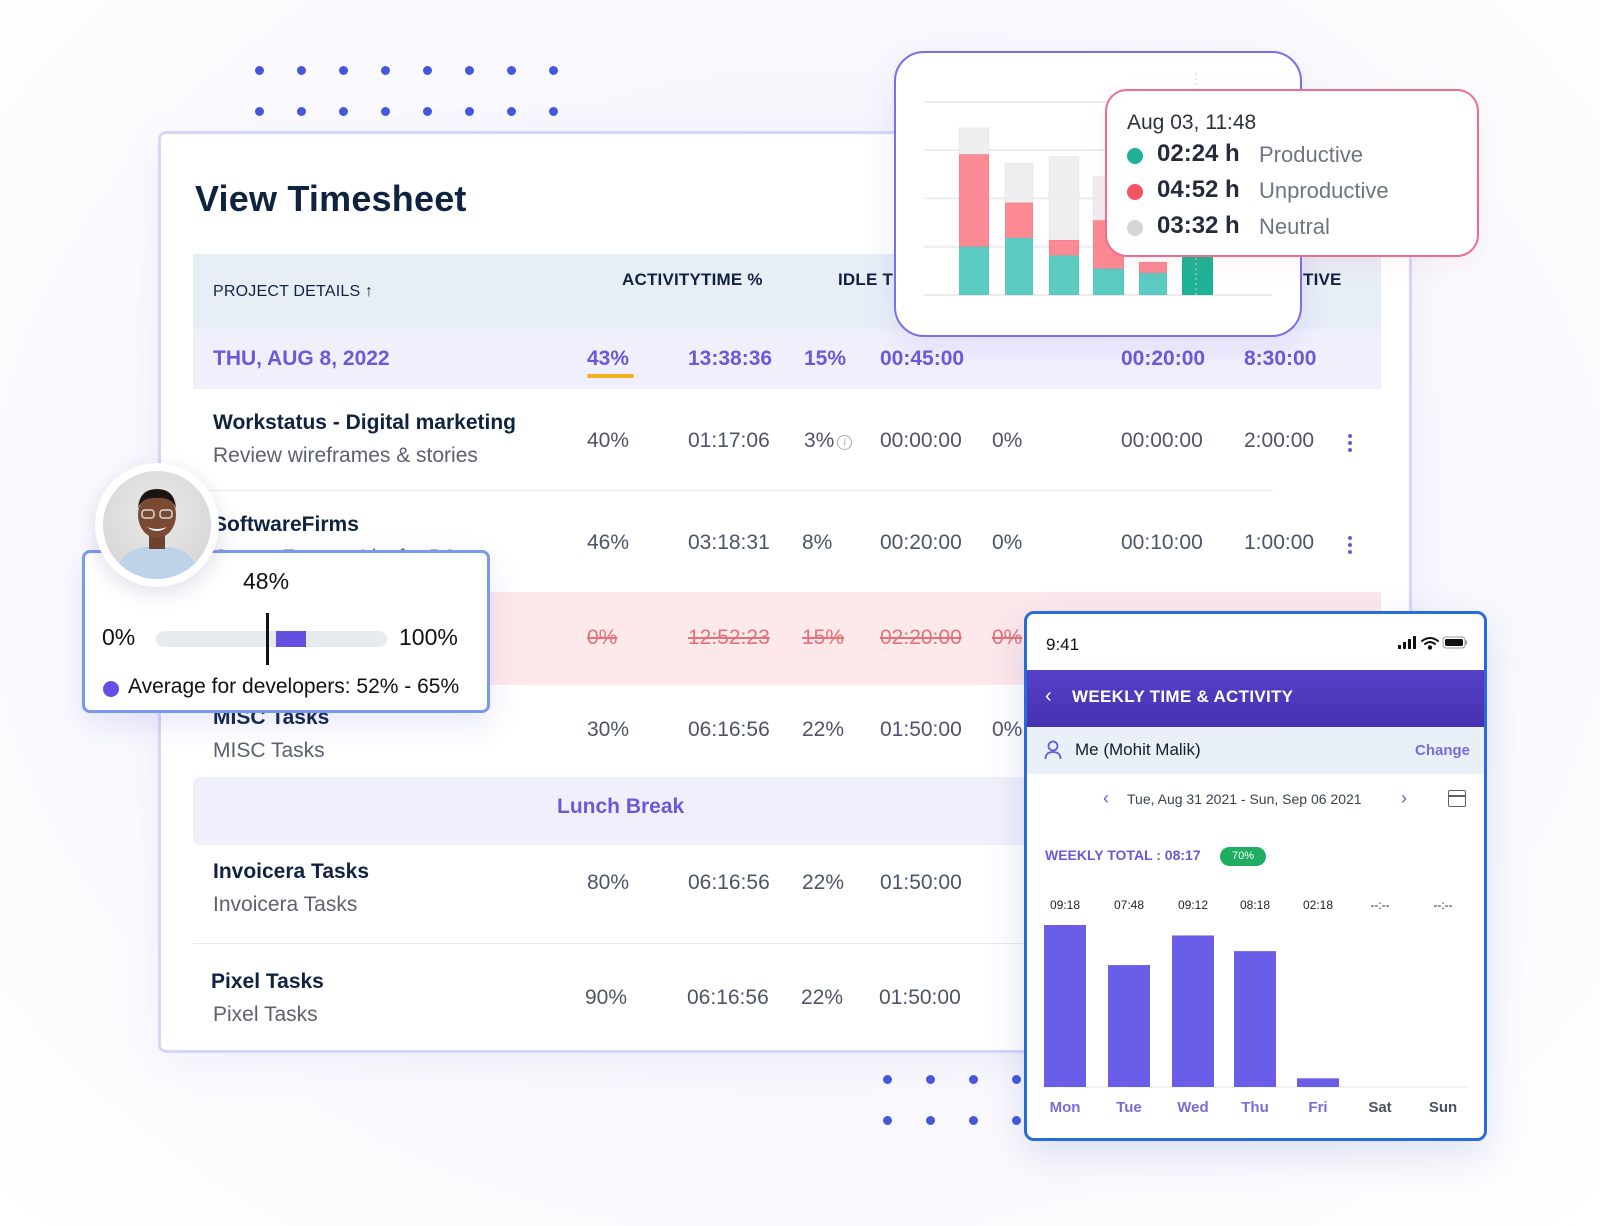 The image size is (1600, 1226). I want to click on idle-pct: 15%, so click(823, 637).